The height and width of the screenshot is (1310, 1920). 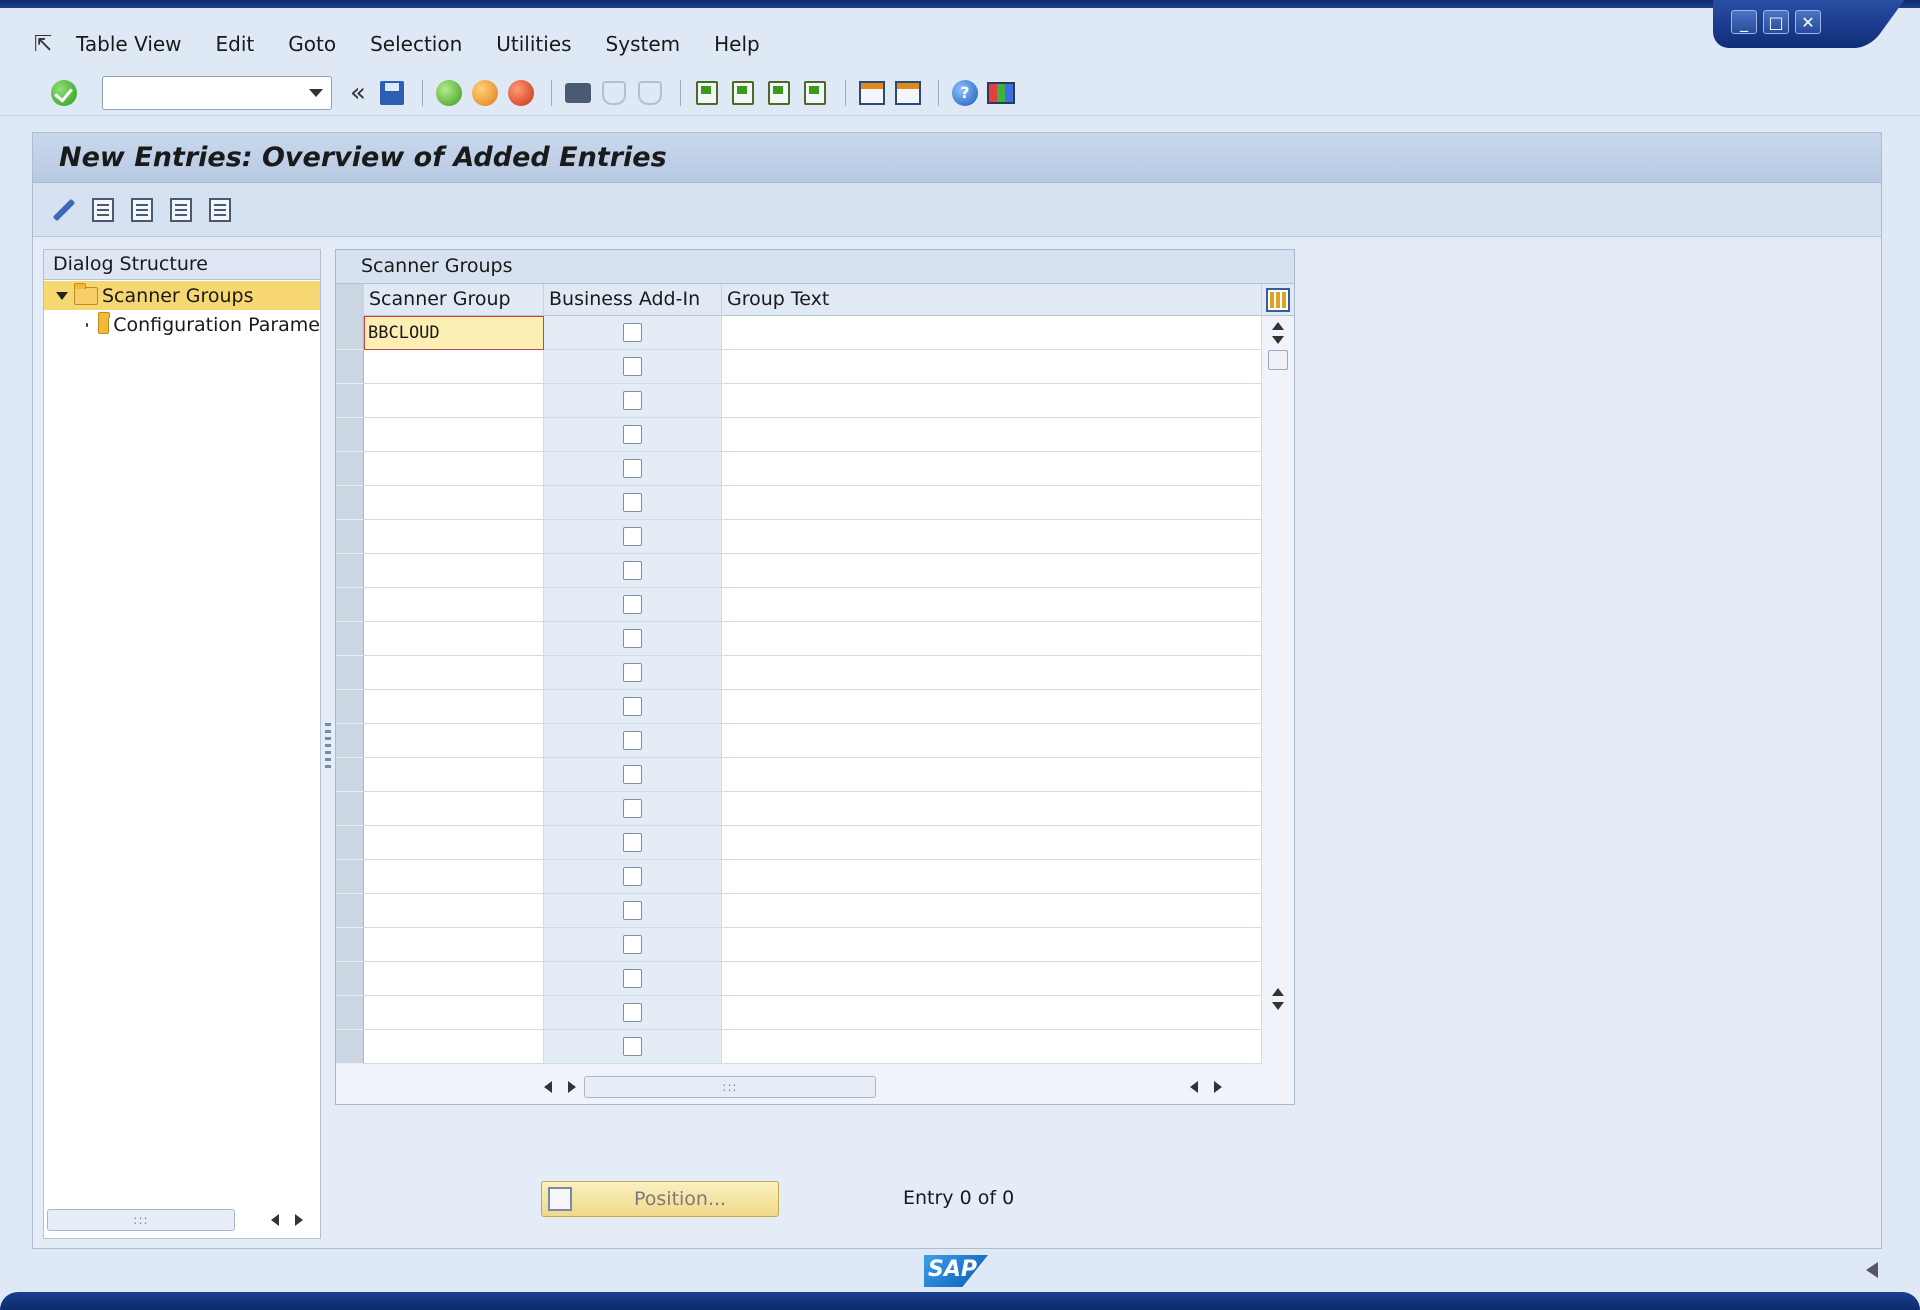 What do you see at coordinates (1278, 300) in the screenshot?
I see `column-settings-icon` at bounding box center [1278, 300].